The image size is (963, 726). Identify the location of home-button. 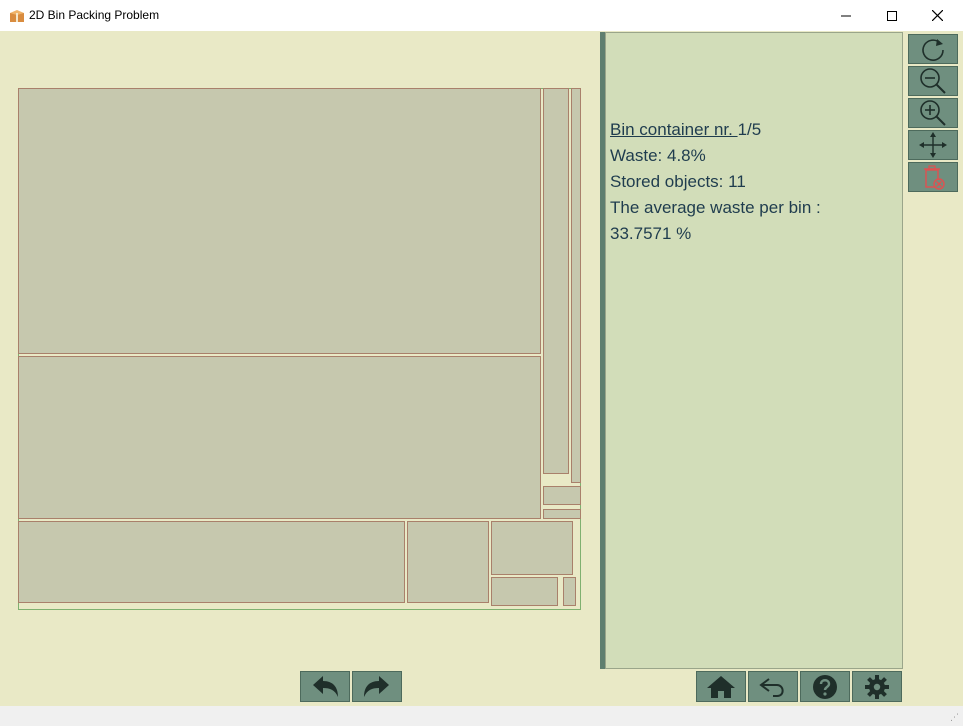
(721, 686).